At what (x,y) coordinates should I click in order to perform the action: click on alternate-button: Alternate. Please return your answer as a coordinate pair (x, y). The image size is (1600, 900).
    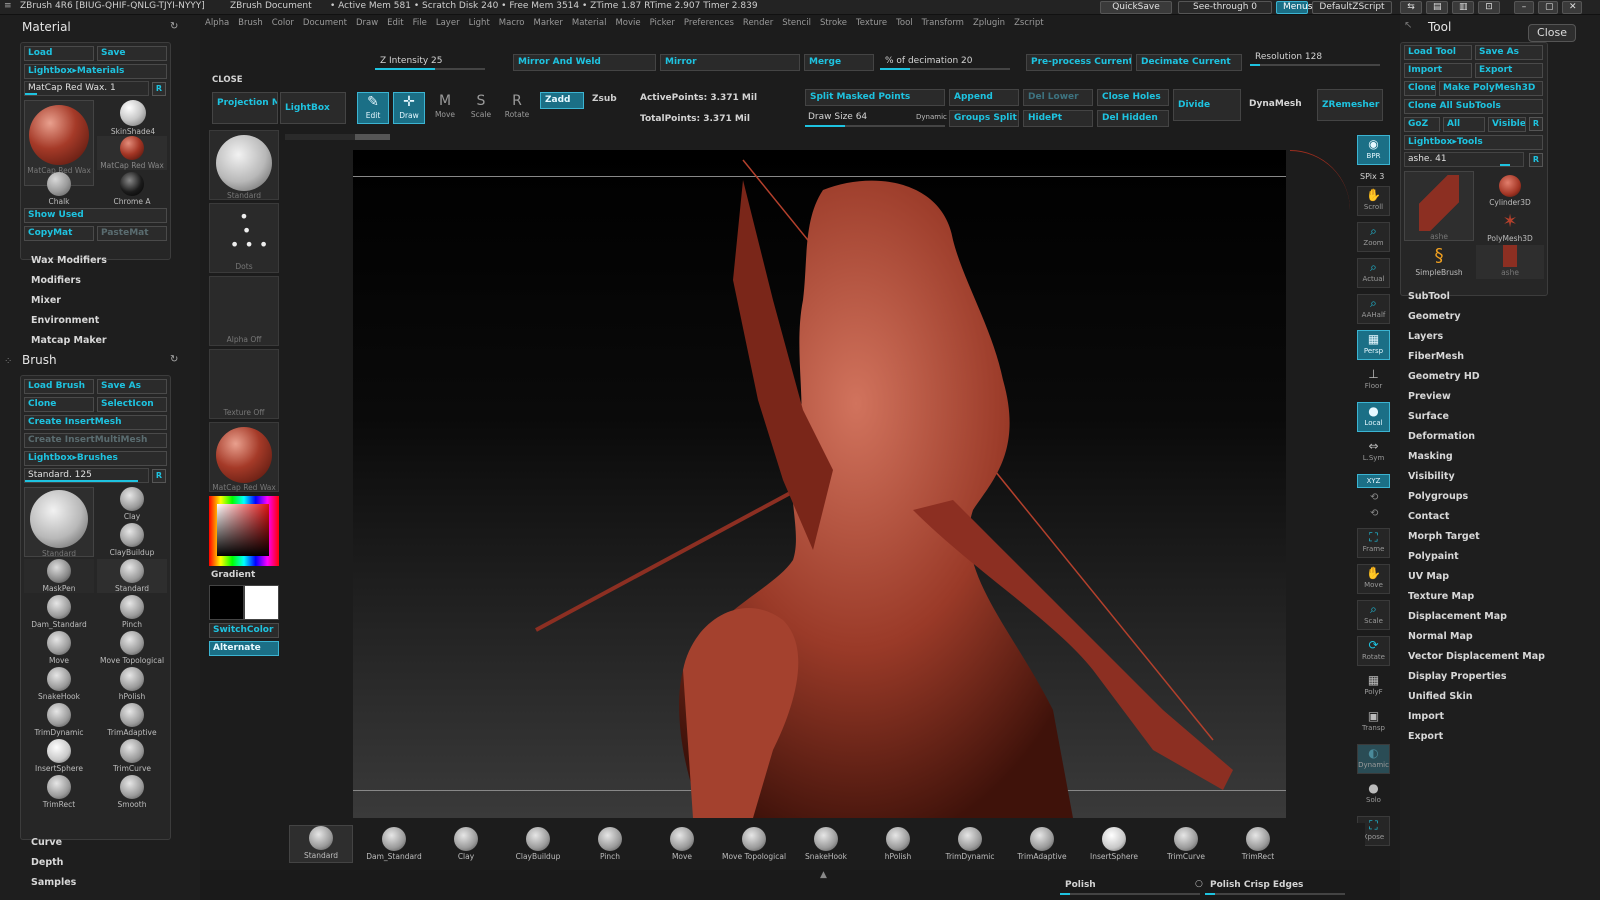
    Looking at the image, I should click on (244, 648).